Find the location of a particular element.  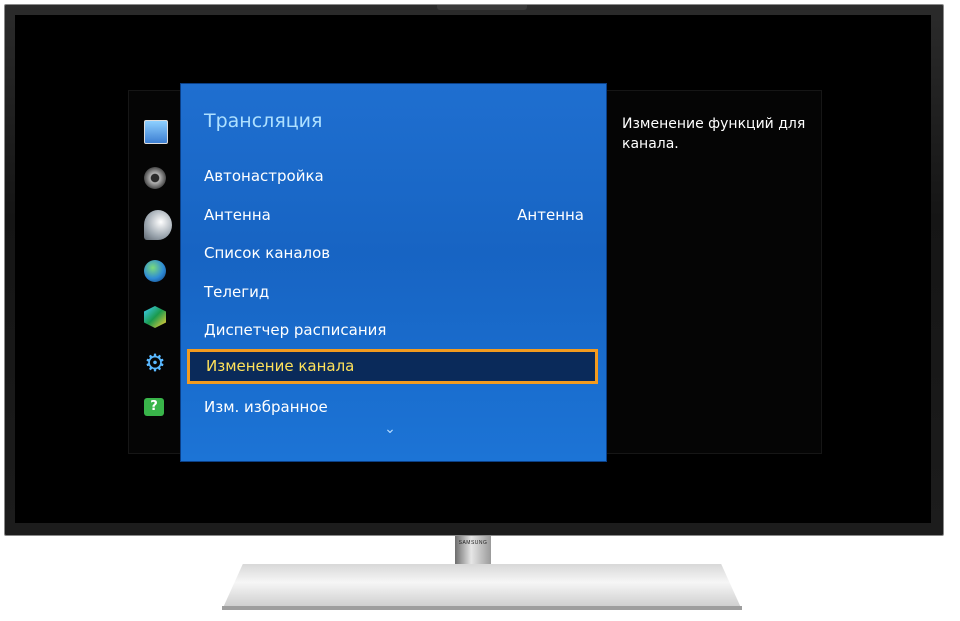

menu-item-label: Изм. избранное is located at coordinates (266, 407).